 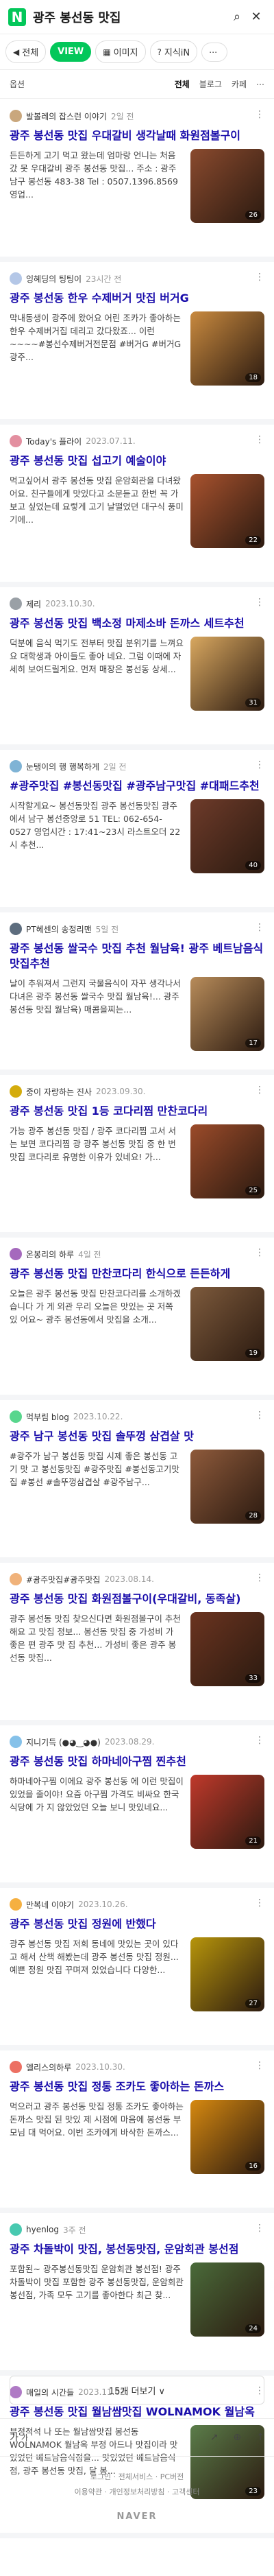 I want to click on tab-0: ◀ 전체, so click(x=26, y=51).